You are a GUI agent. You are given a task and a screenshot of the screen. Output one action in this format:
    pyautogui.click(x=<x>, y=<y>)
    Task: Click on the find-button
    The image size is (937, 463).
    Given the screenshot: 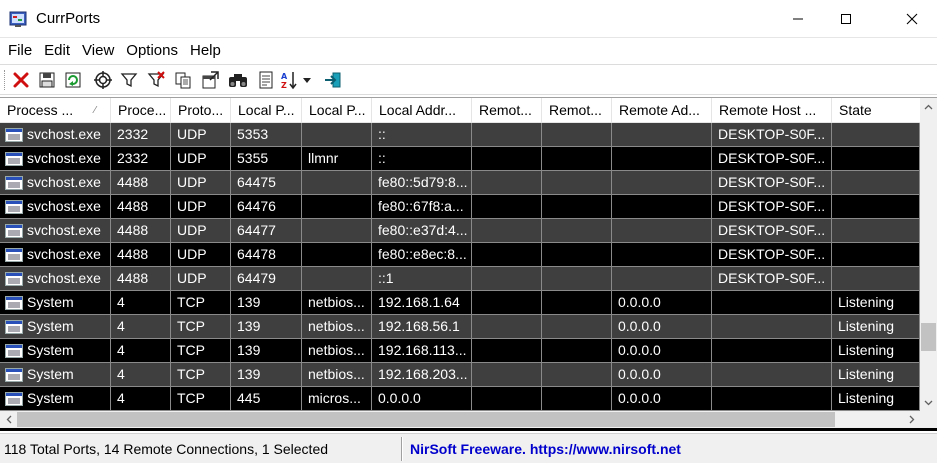 What is the action you would take?
    pyautogui.click(x=238, y=80)
    